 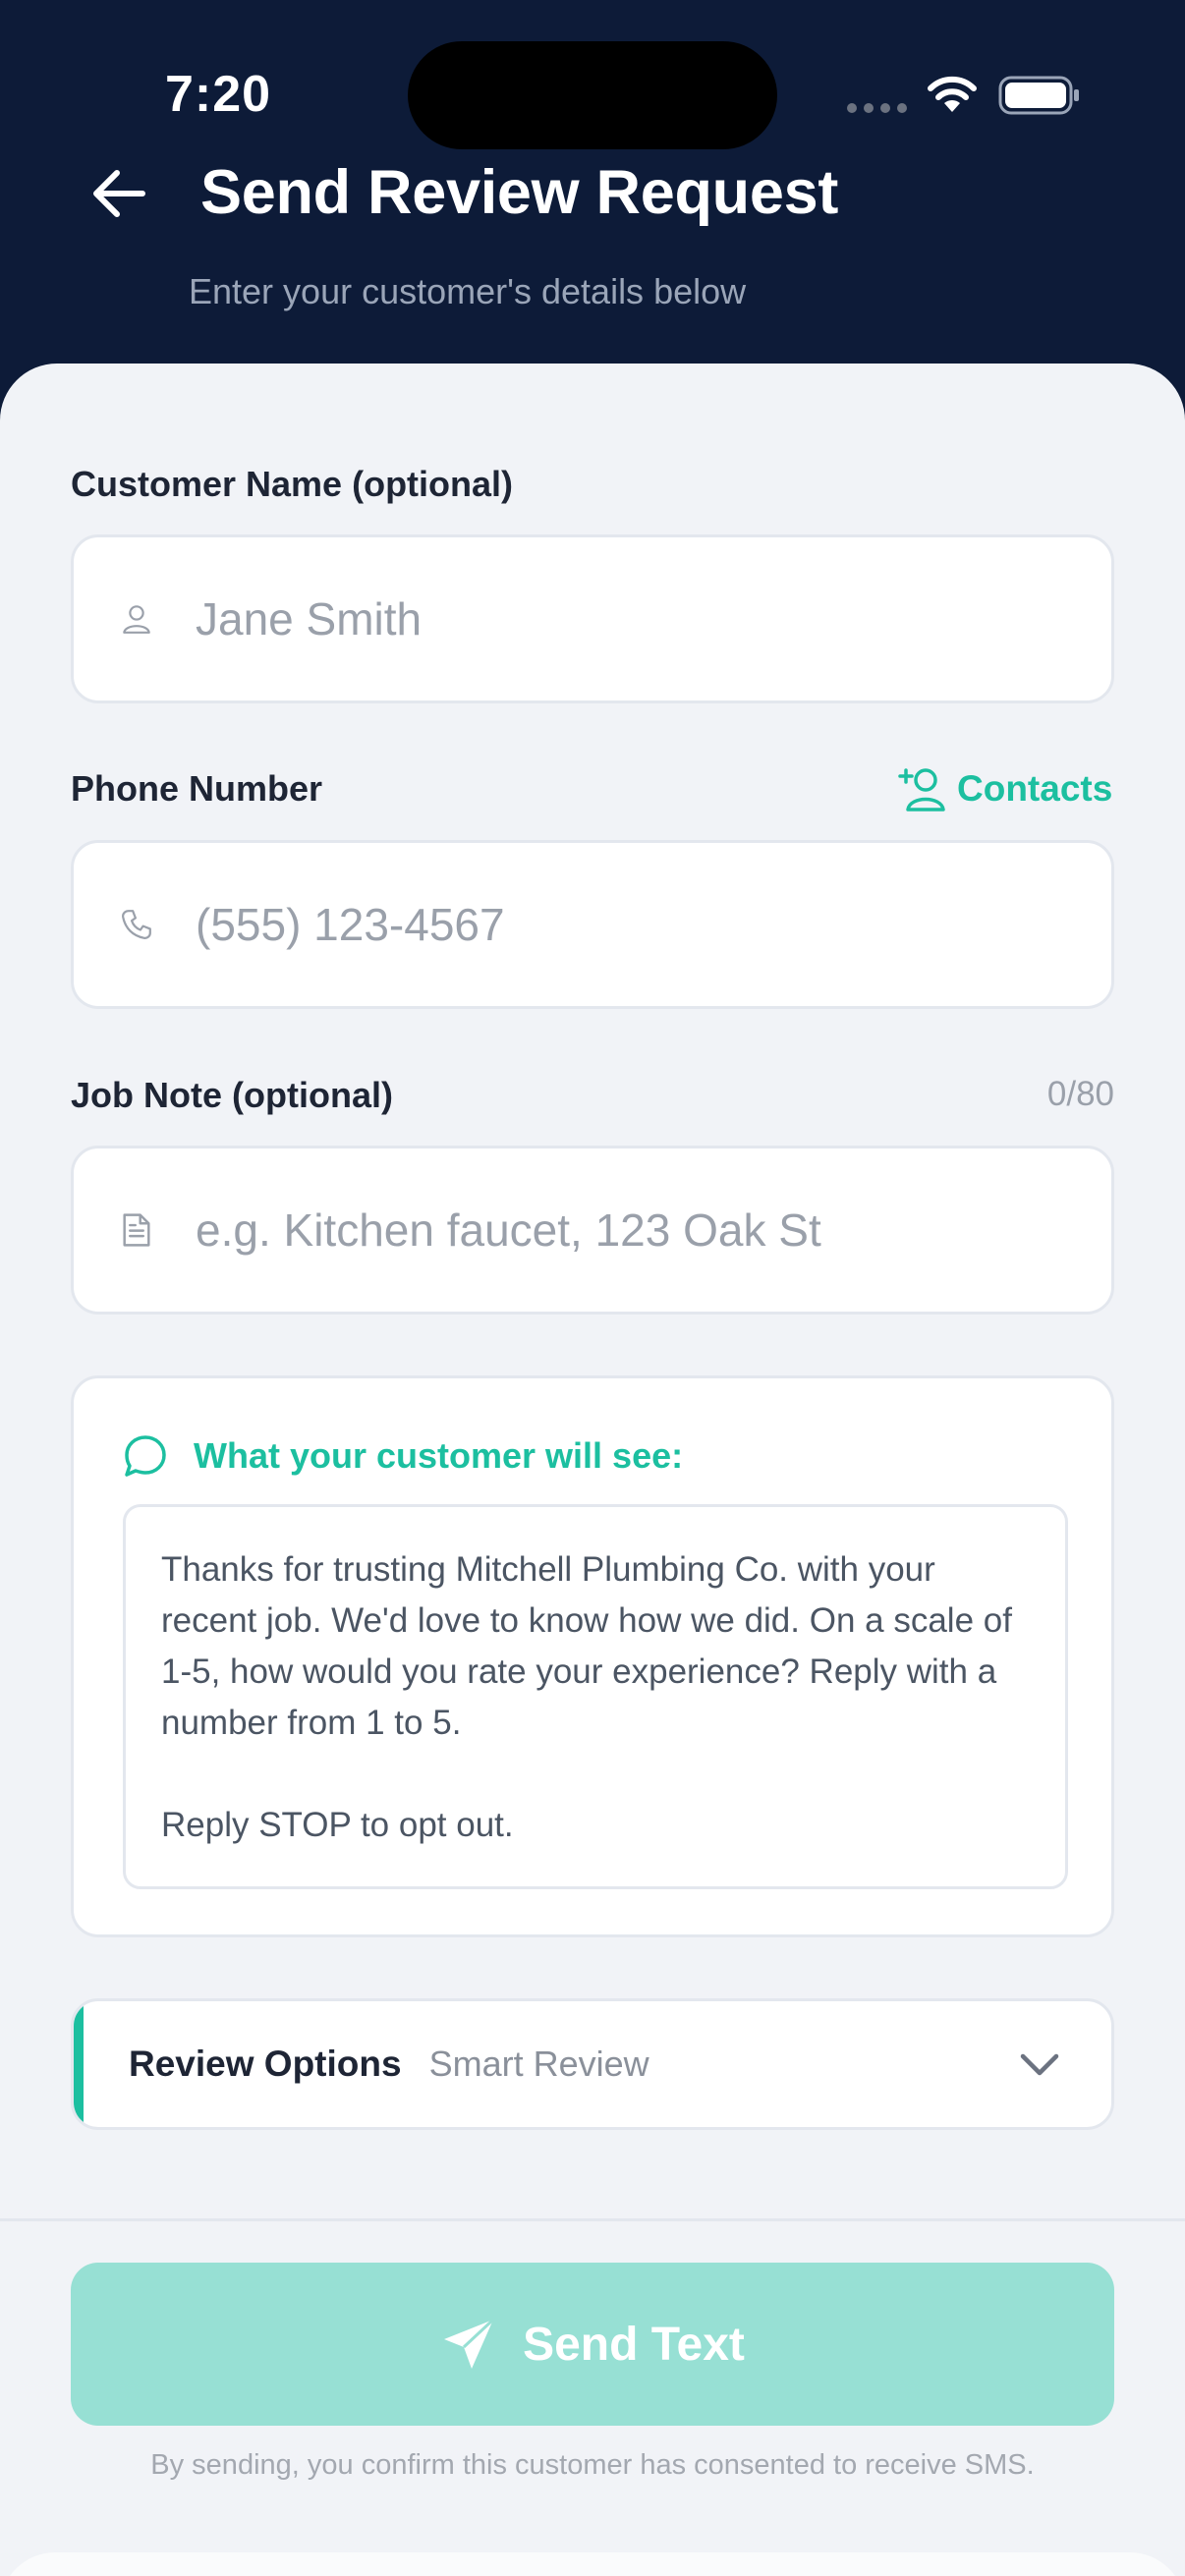 I want to click on battery-icon, so click(x=1040, y=98).